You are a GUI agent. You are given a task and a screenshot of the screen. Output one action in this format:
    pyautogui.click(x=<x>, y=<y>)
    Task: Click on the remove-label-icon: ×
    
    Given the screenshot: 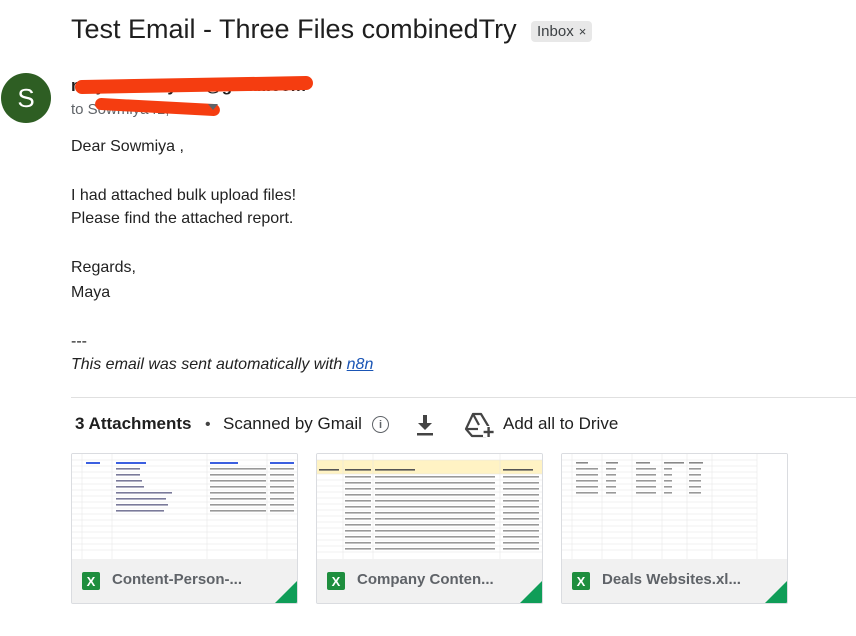 What is the action you would take?
    pyautogui.click(x=583, y=31)
    